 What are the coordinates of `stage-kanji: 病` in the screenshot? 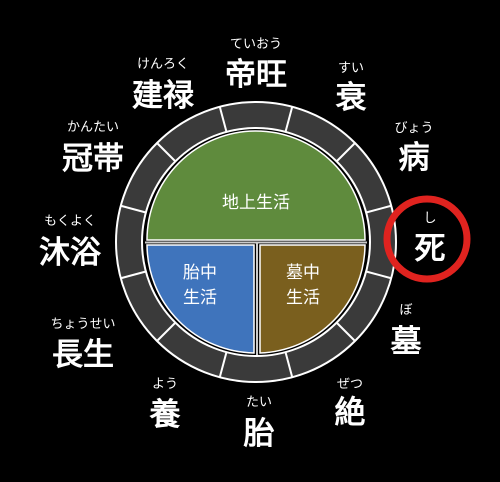 It's located at (414, 158).